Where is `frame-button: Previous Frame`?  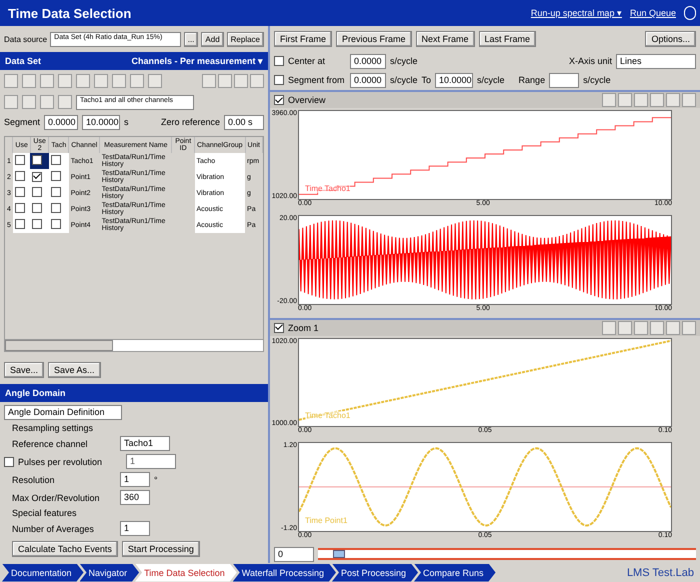
frame-button: Previous Frame is located at coordinates (374, 39).